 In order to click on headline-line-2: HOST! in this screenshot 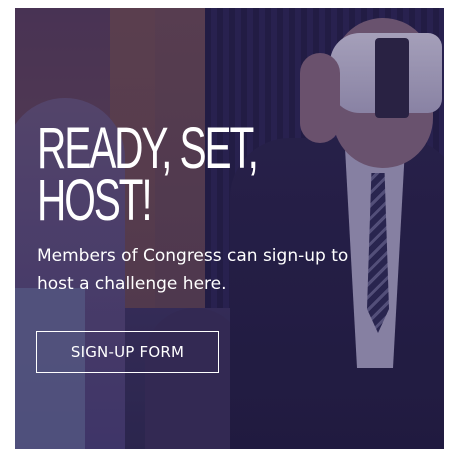, I will do `click(95, 200)`.